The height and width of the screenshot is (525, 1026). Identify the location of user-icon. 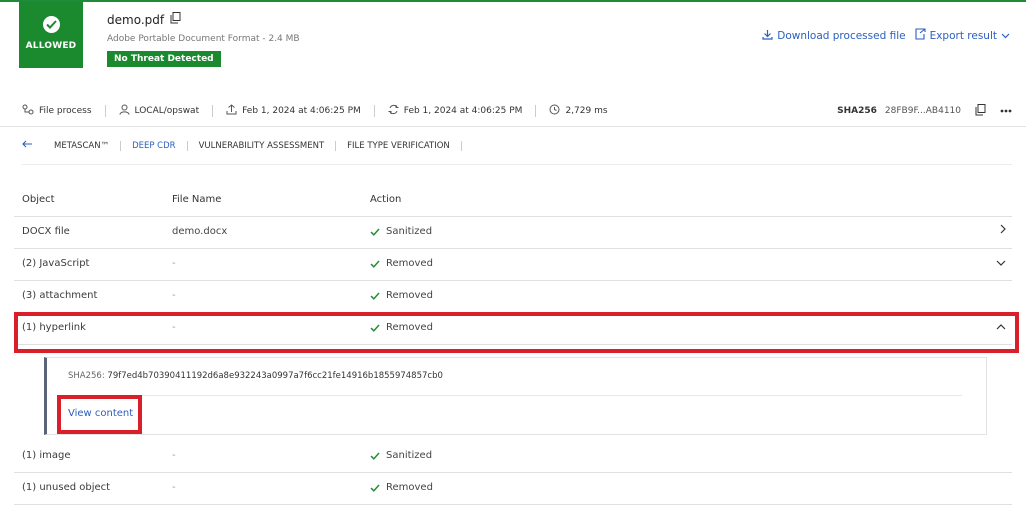
(124, 111).